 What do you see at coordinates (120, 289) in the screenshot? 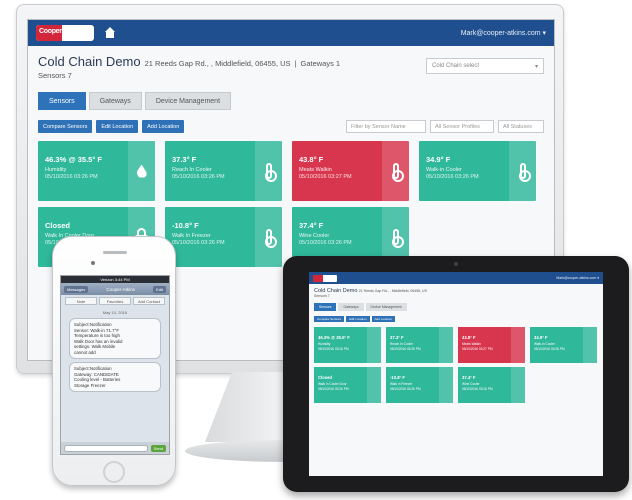
I see `conversation-title: Cooper-Atkins` at bounding box center [120, 289].